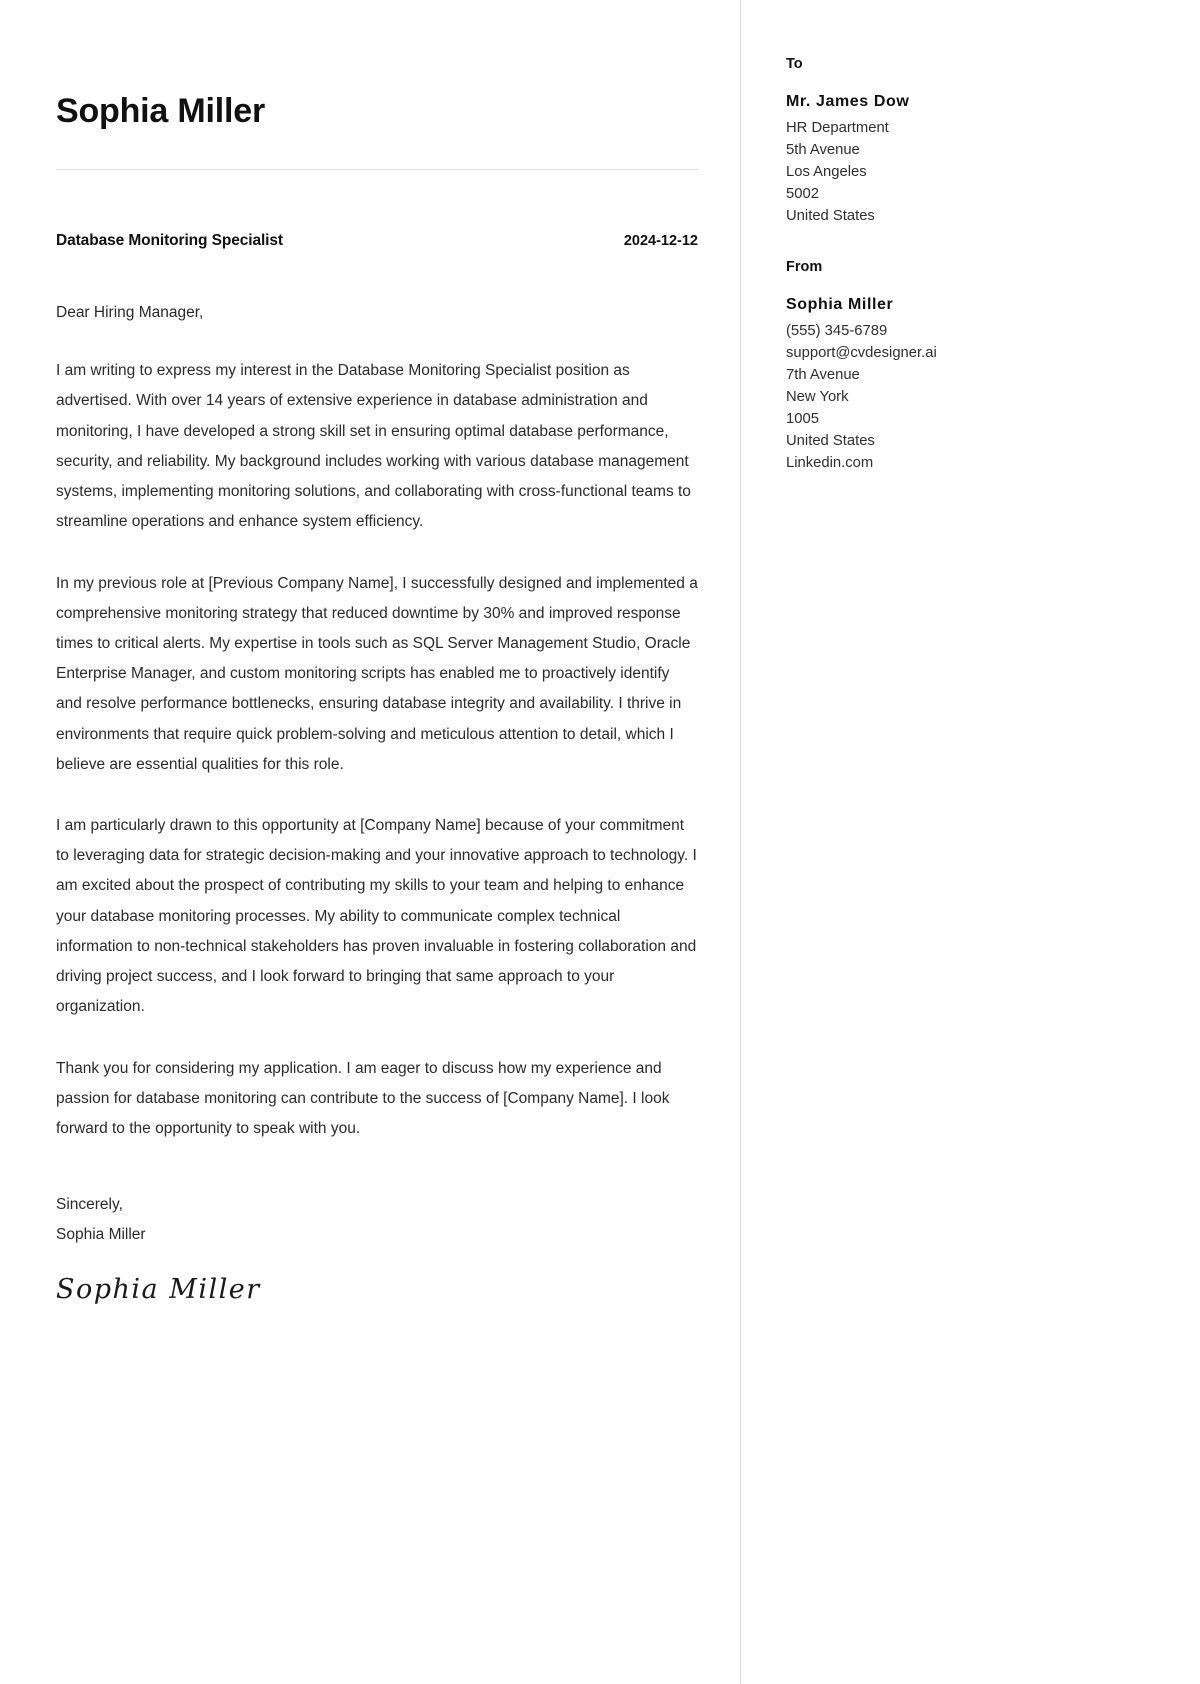 The height and width of the screenshot is (1684, 1200). What do you see at coordinates (830, 440) in the screenshot?
I see `sender-line: United States` at bounding box center [830, 440].